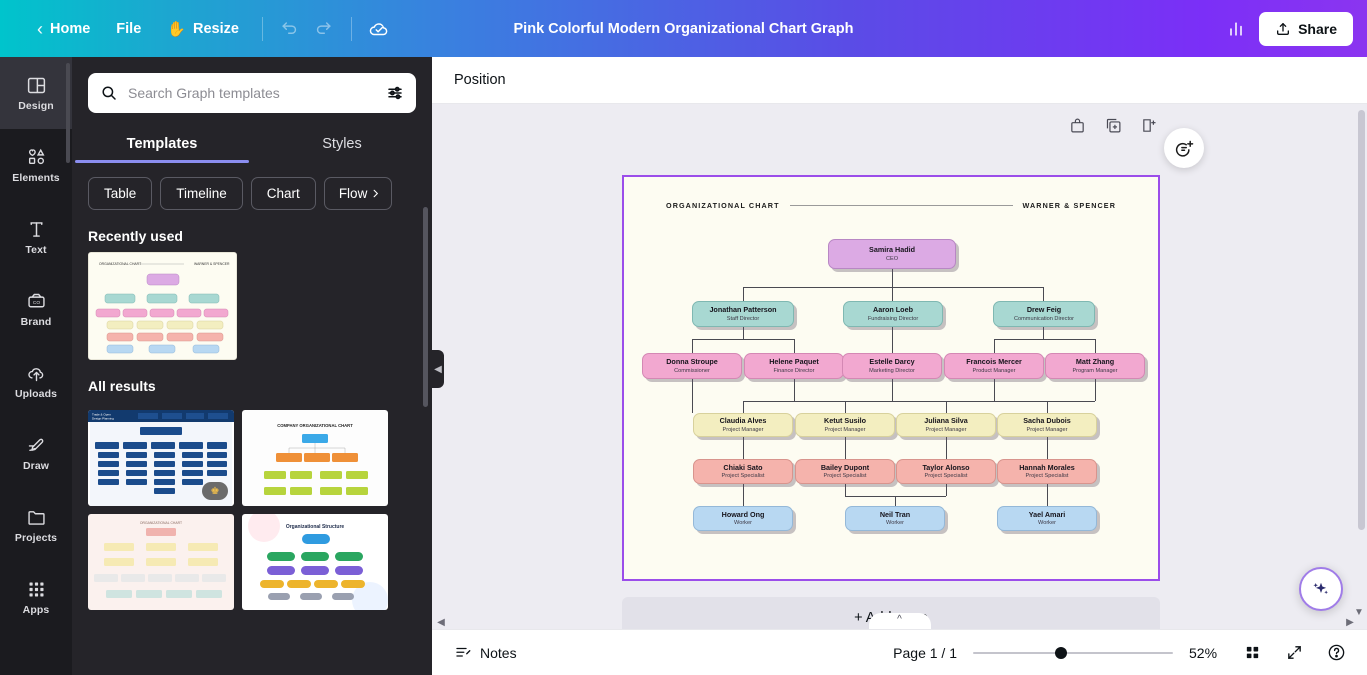 The height and width of the screenshot is (675, 1367). I want to click on sidebar-item-apps: Apps, so click(36, 597).